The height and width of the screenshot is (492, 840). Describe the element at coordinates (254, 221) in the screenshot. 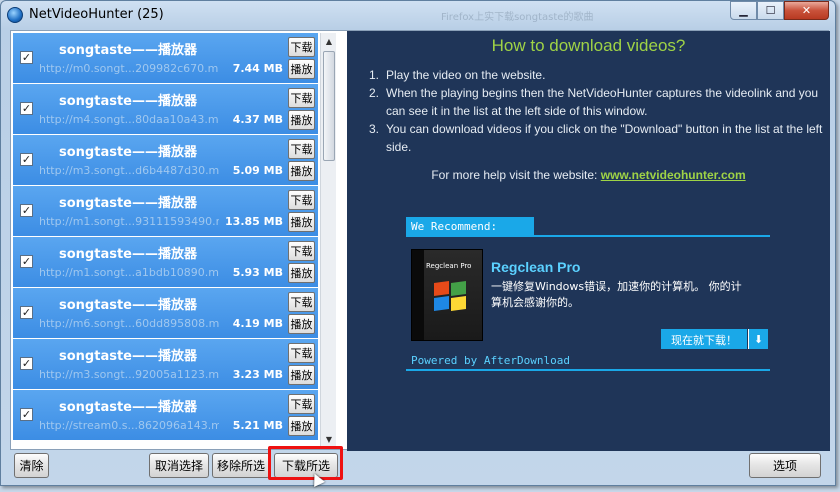

I see `item-size: 13.85 MB` at that location.